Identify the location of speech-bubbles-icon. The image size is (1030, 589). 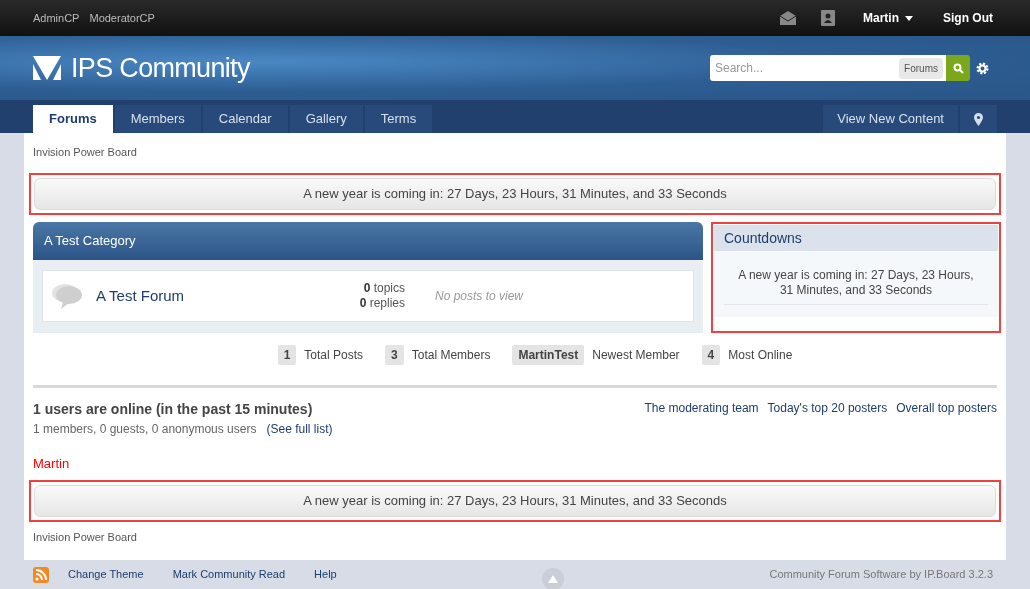
(67, 296).